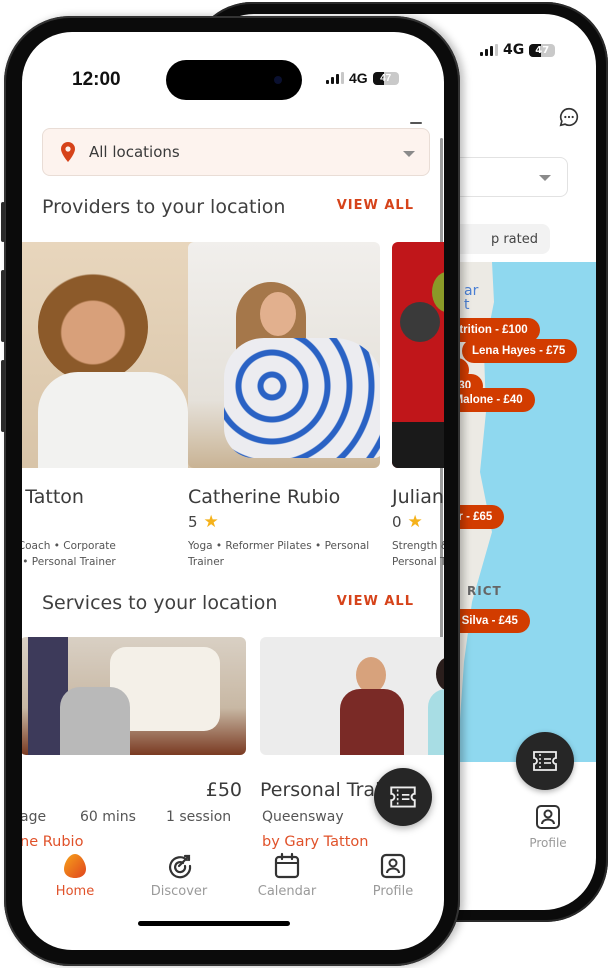 The height and width of the screenshot is (968, 610). I want to click on tab-calendar: Calendar, so click(287, 875).